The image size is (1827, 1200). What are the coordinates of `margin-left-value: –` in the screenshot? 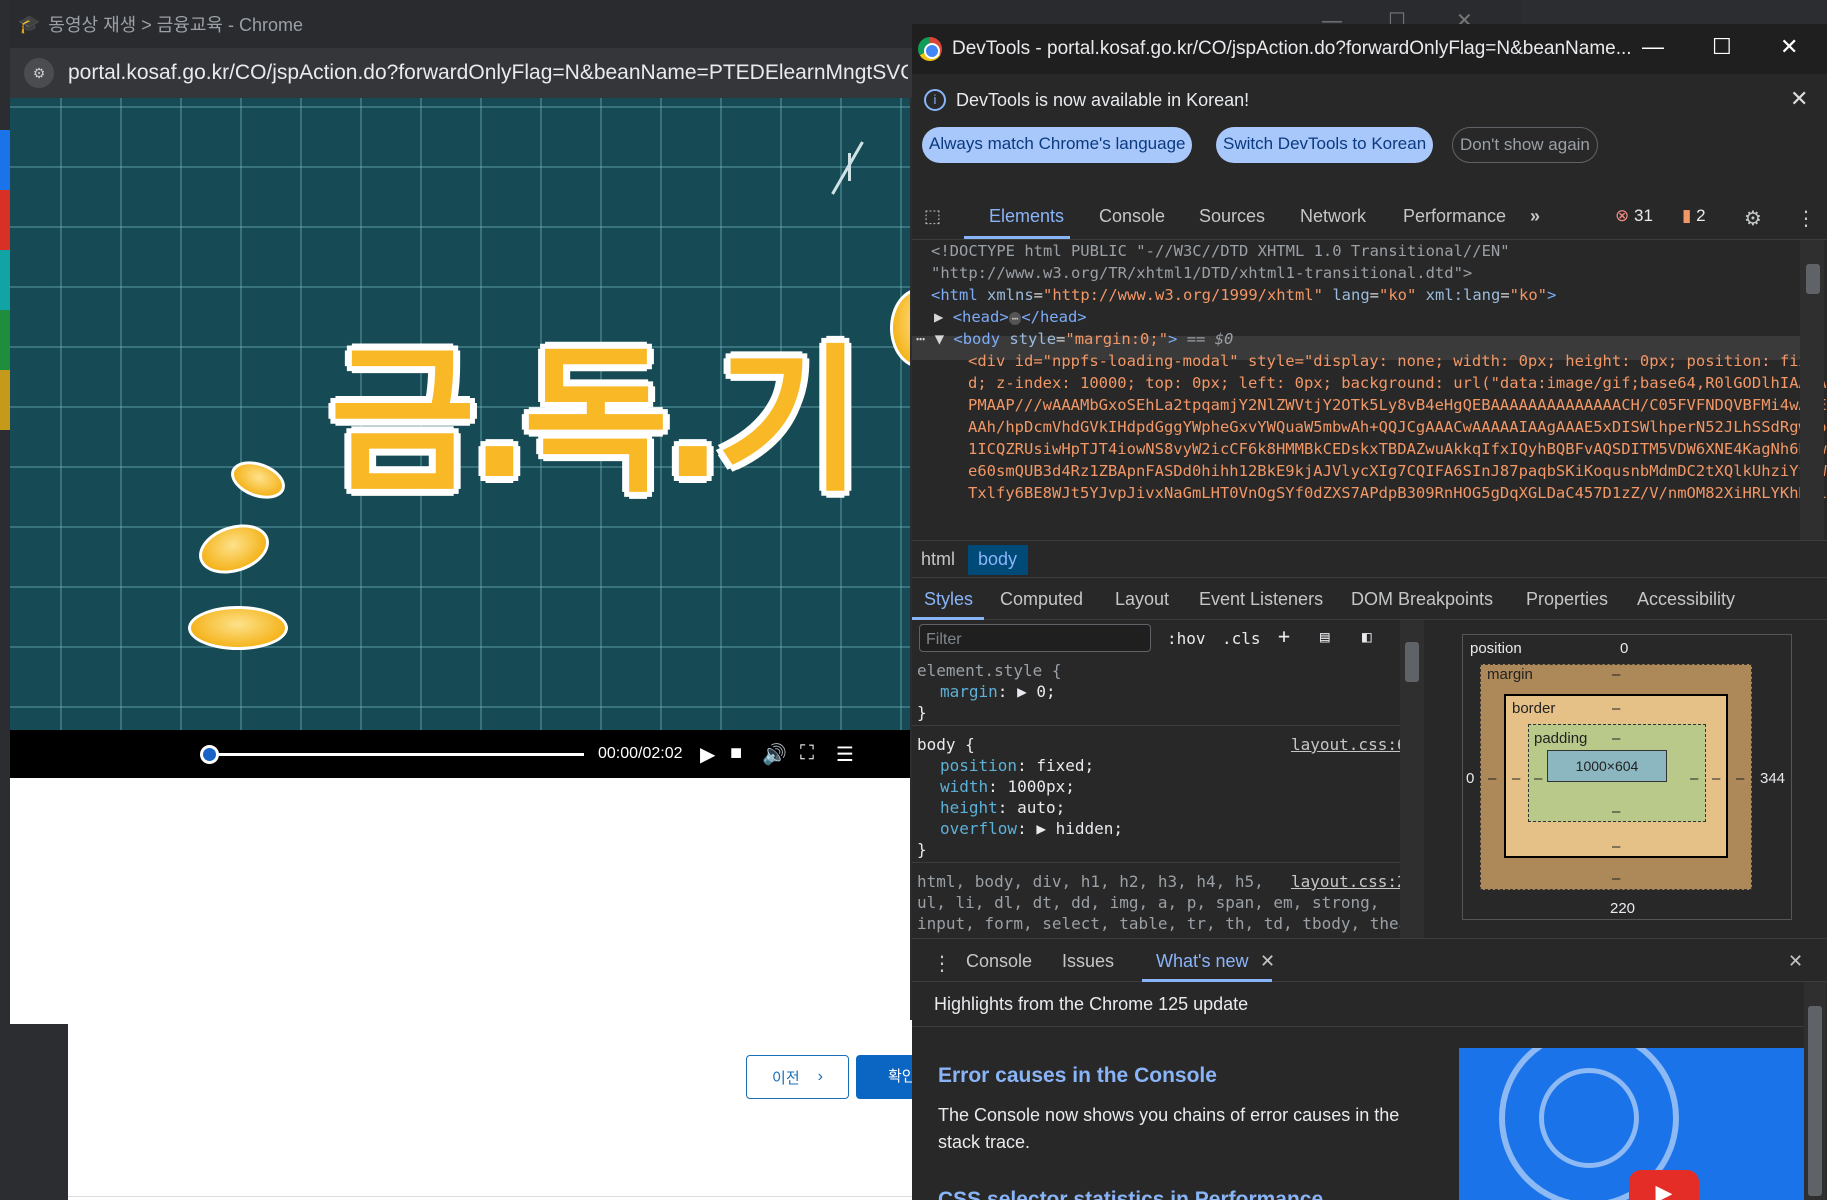 It's located at (1492, 778).